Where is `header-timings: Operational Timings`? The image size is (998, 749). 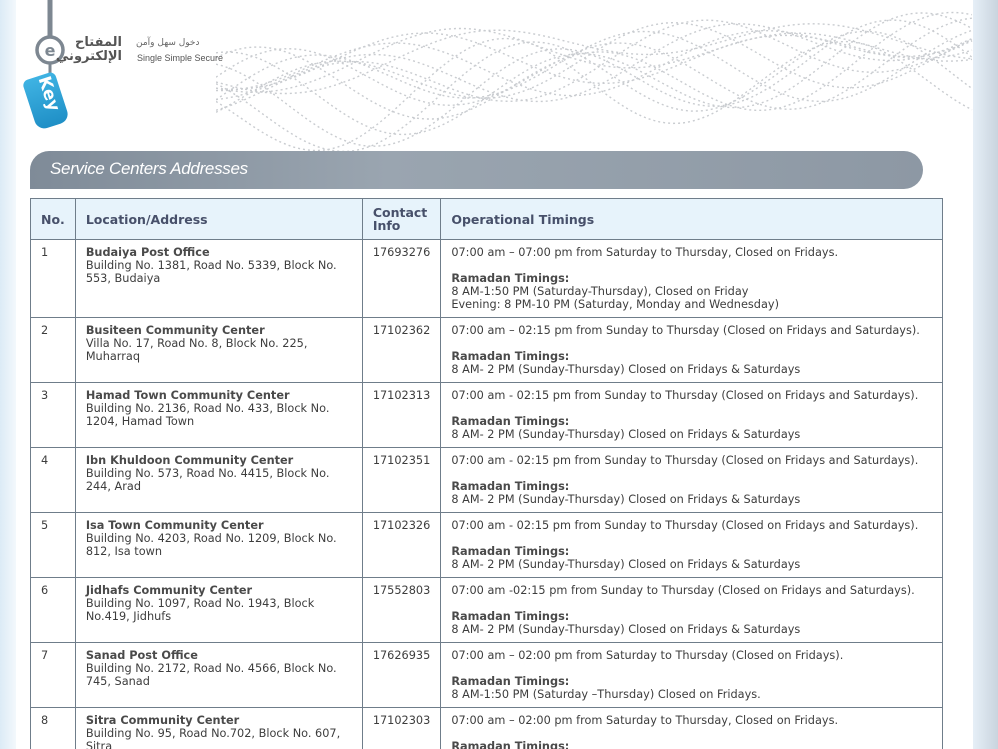
header-timings: Operational Timings is located at coordinates (691, 219).